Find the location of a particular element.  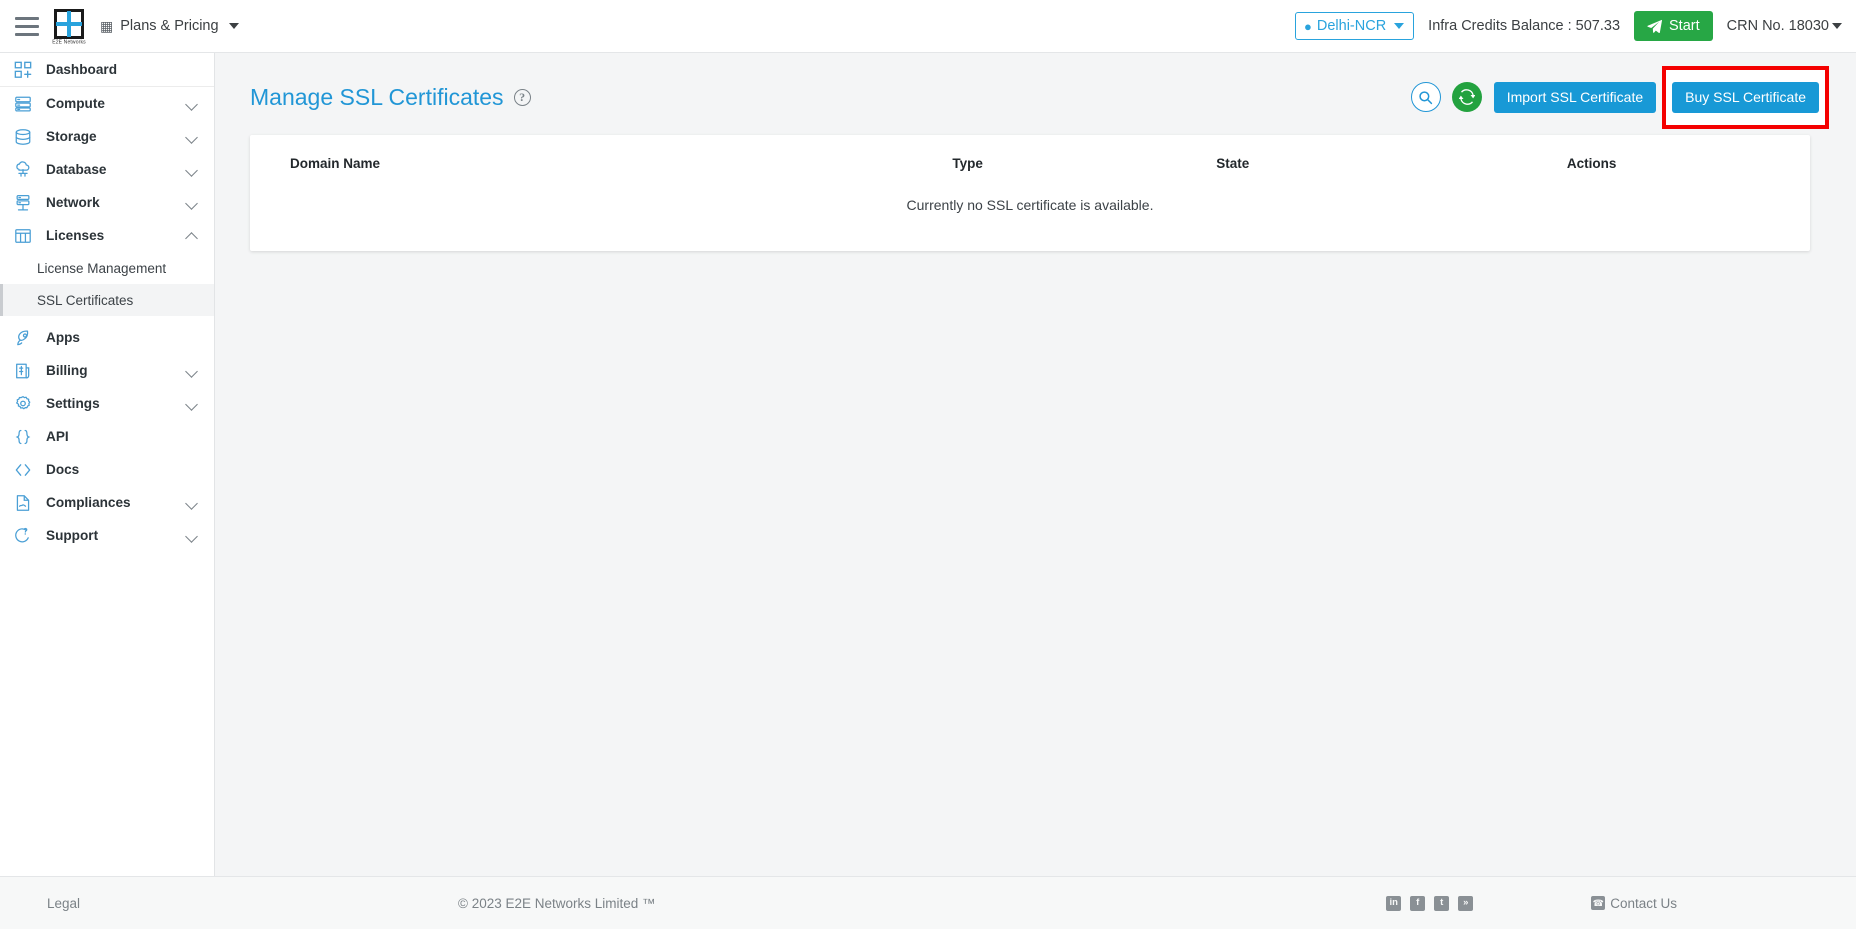

sidebar-item-dashboard: Dashboard is located at coordinates (107, 70).